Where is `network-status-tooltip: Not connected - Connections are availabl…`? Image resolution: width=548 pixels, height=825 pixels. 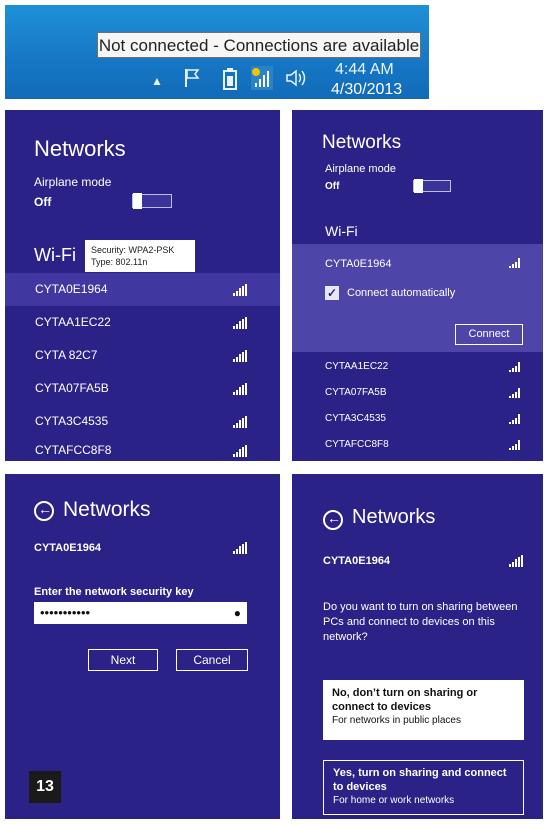
network-status-tooltip: Not connected - Connections are availabl… is located at coordinates (259, 45).